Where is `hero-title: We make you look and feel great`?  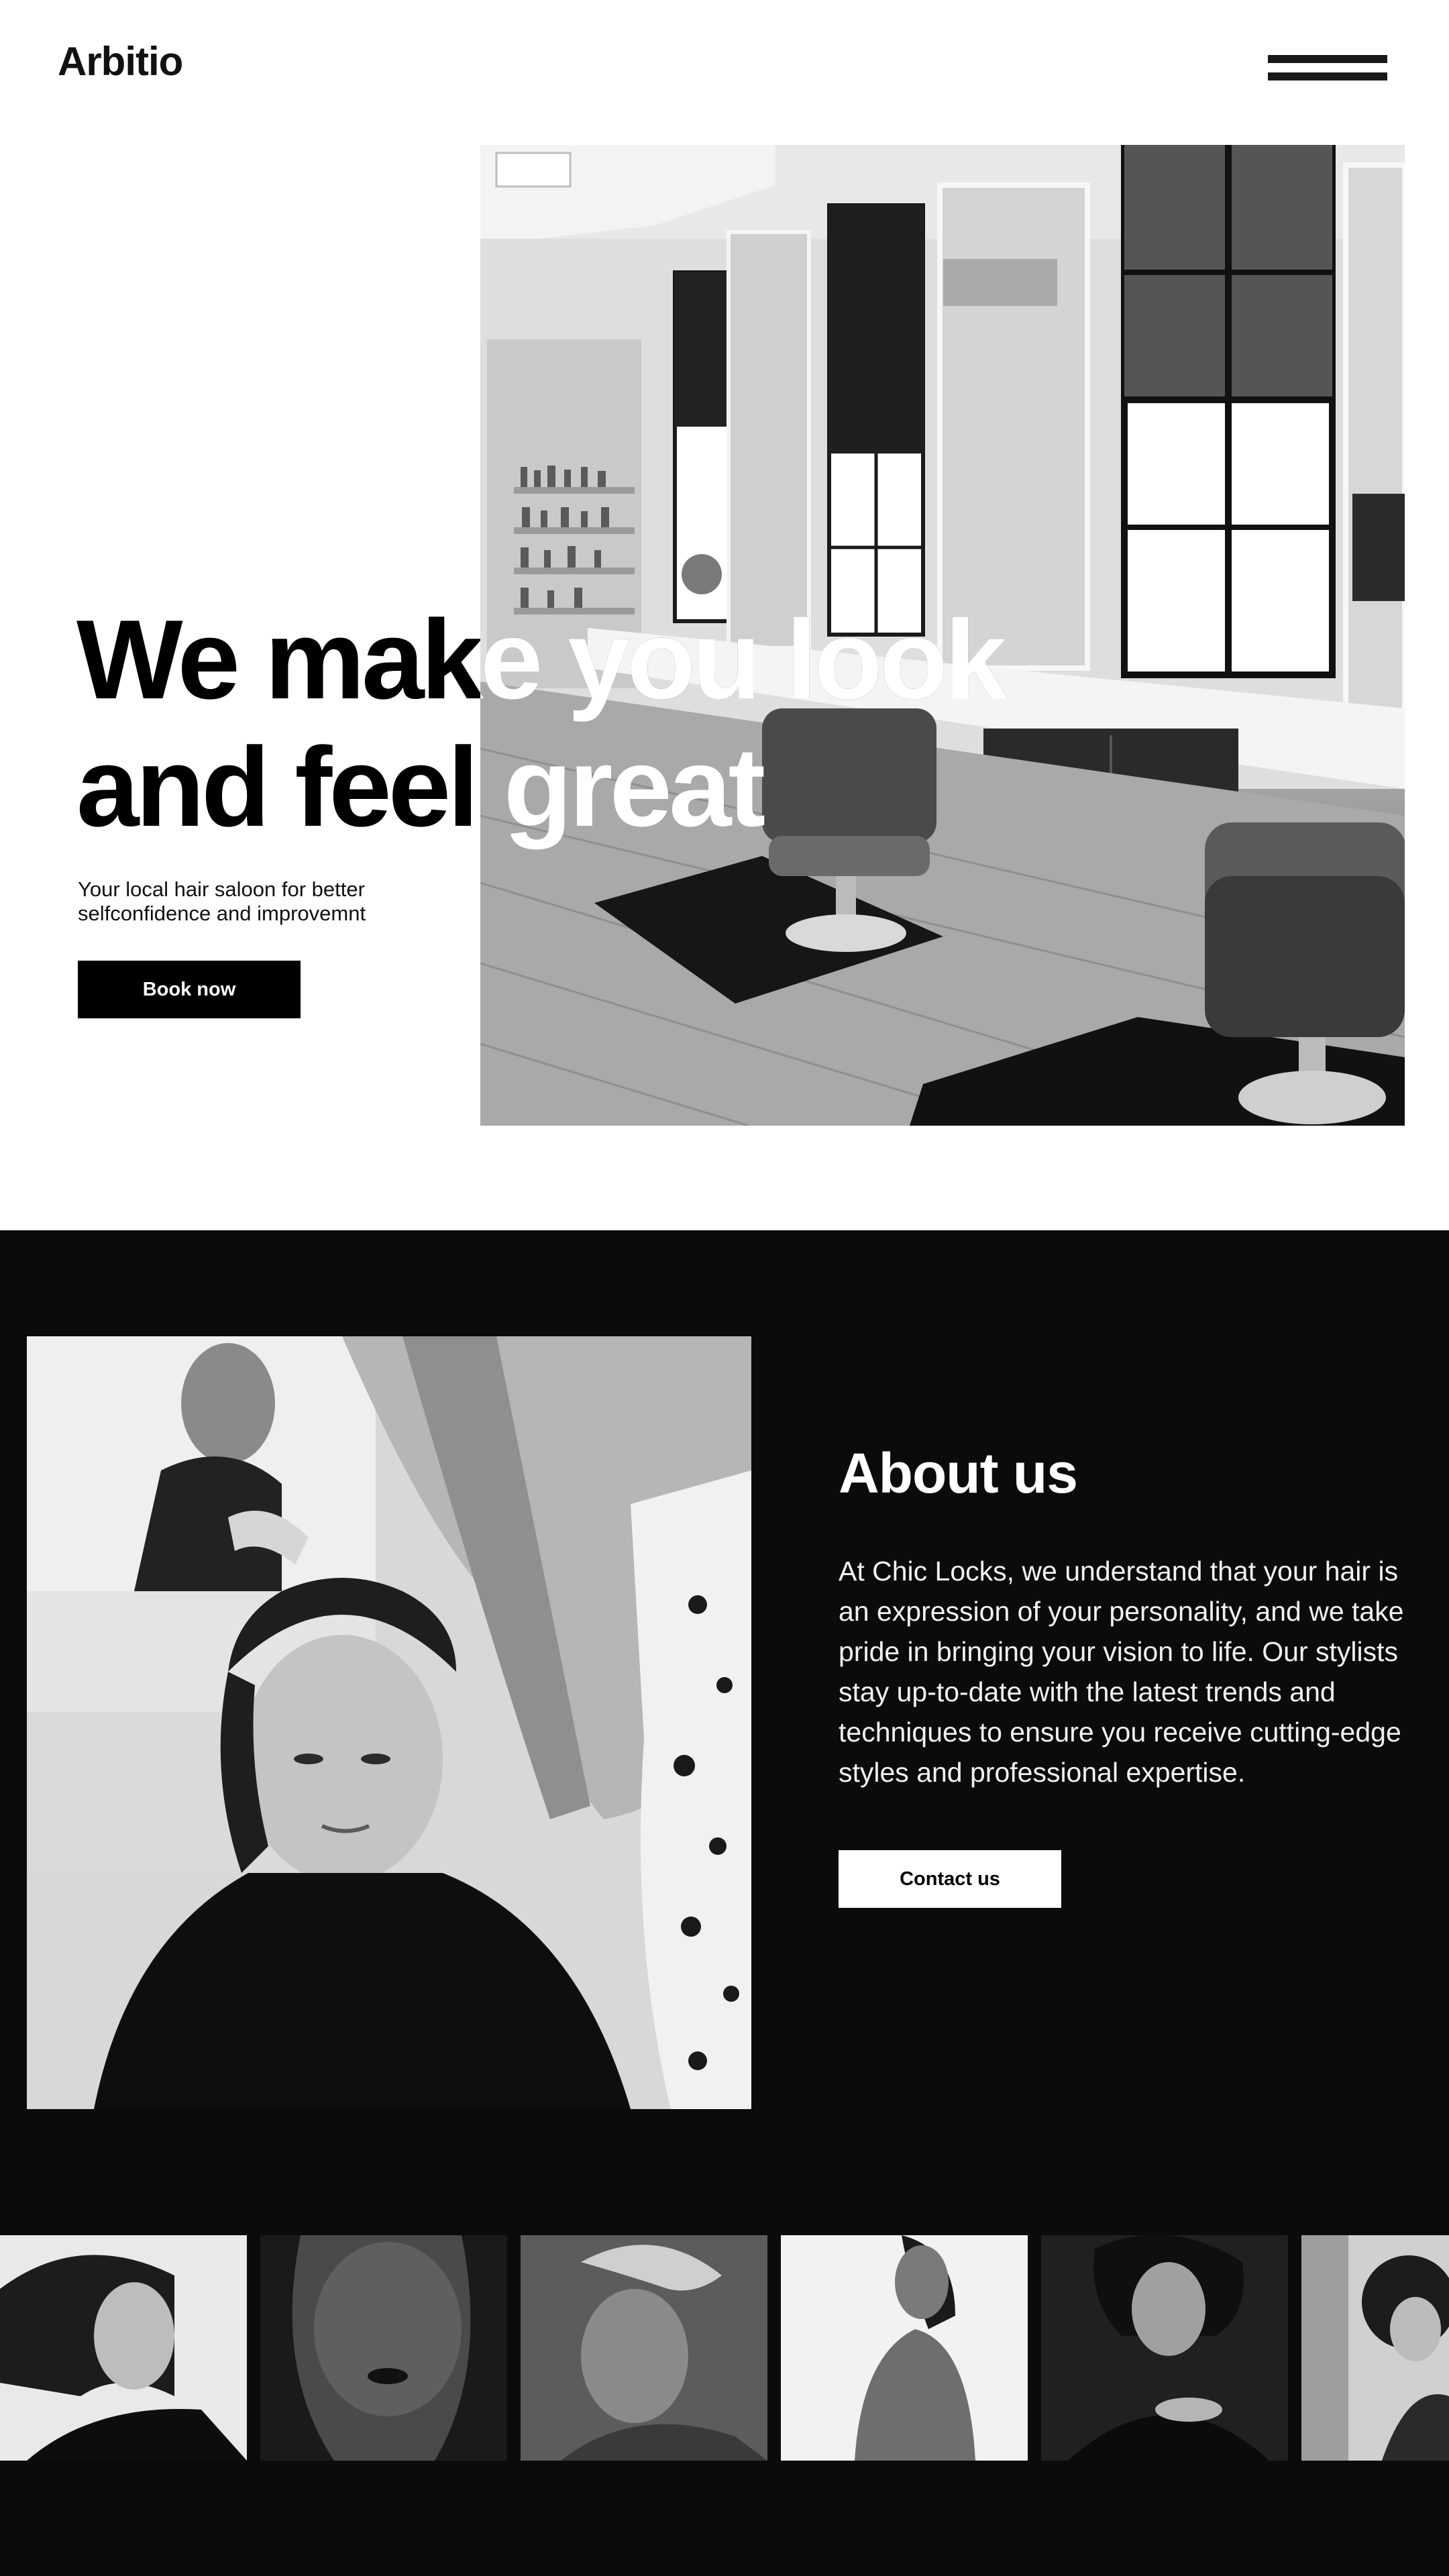 hero-title: We make you look and feel great is located at coordinates (579, 723).